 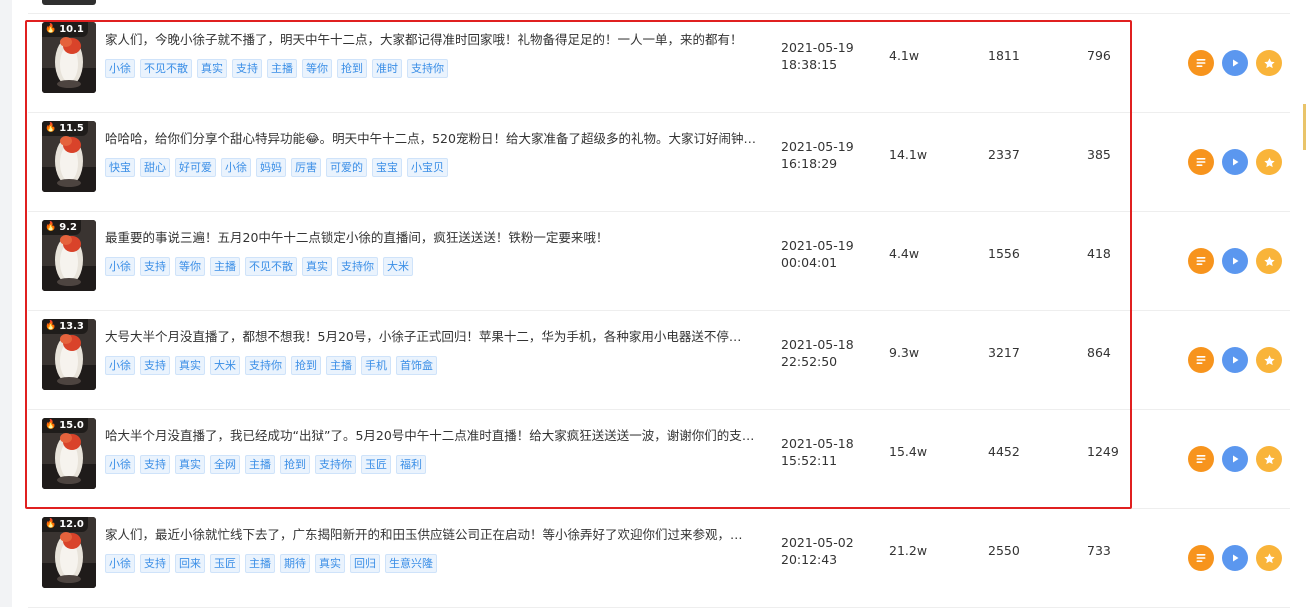 I want to click on video-thumbnail: 🔥 12.0, so click(x=69, y=552).